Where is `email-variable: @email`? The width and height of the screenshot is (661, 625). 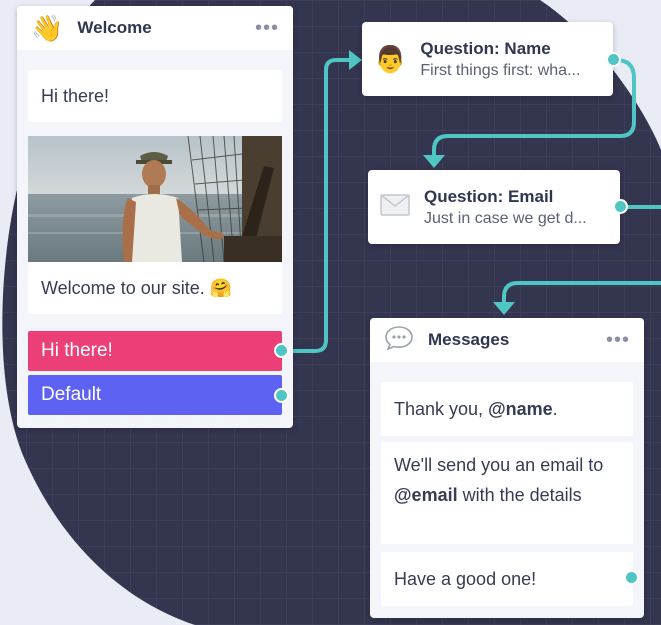 email-variable: @email is located at coordinates (426, 495).